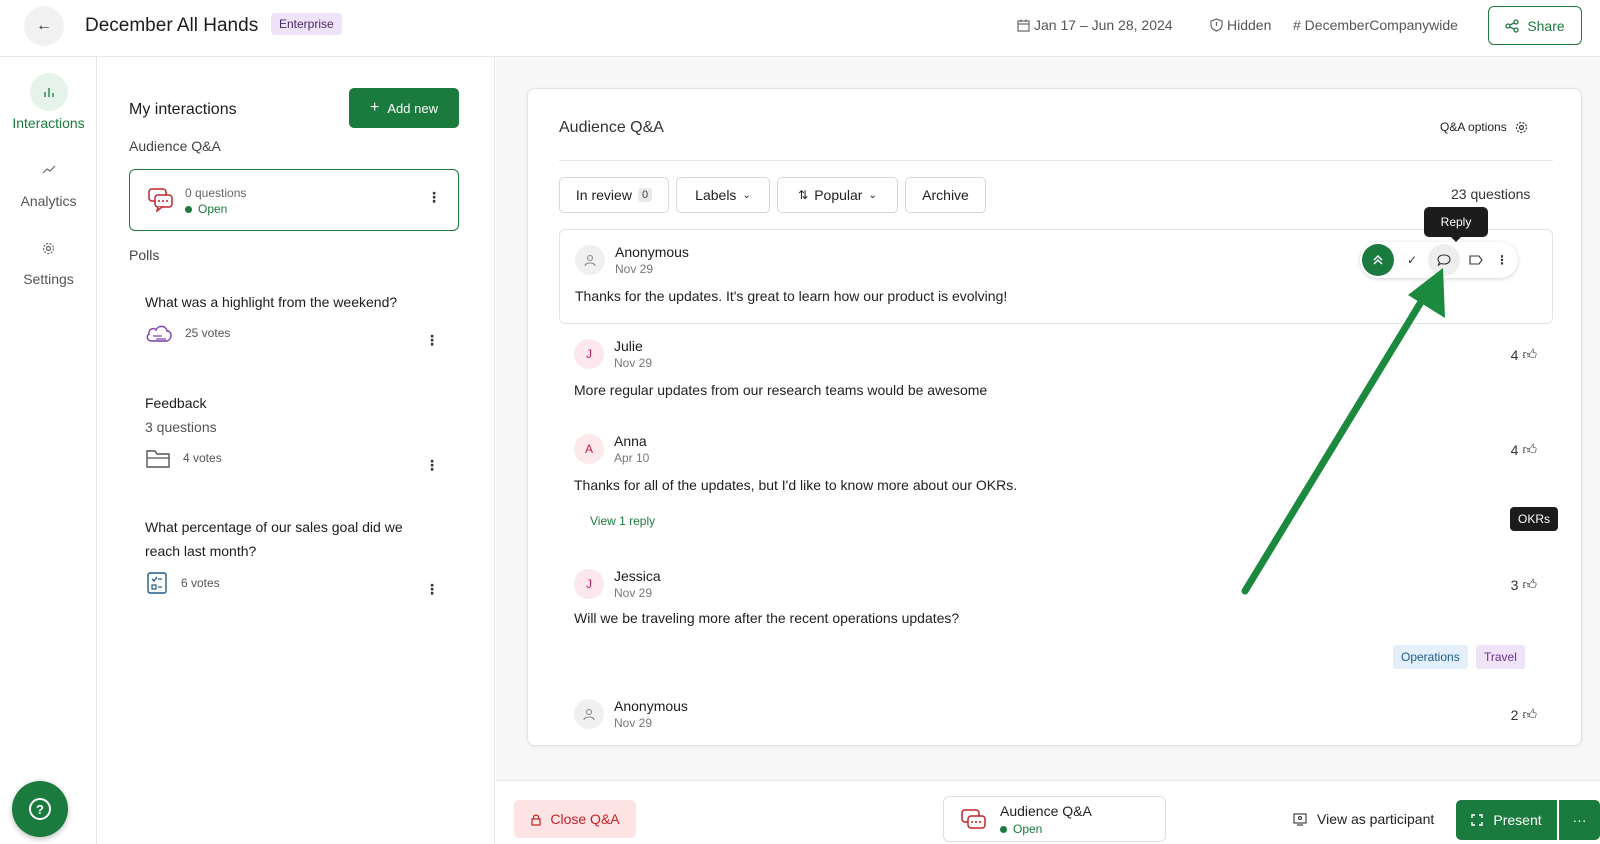 The width and height of the screenshot is (1600, 844). I want to click on author-name: Jessica, so click(637, 576).